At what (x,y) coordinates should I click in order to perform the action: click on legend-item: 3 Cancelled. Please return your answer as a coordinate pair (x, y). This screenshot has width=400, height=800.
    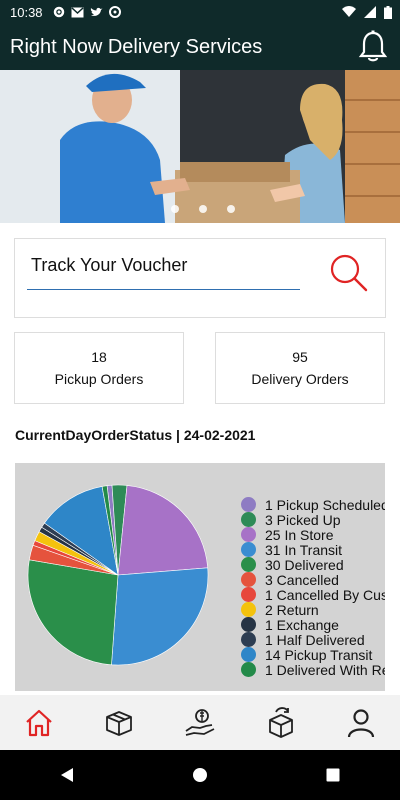
    Looking at the image, I should click on (313, 579).